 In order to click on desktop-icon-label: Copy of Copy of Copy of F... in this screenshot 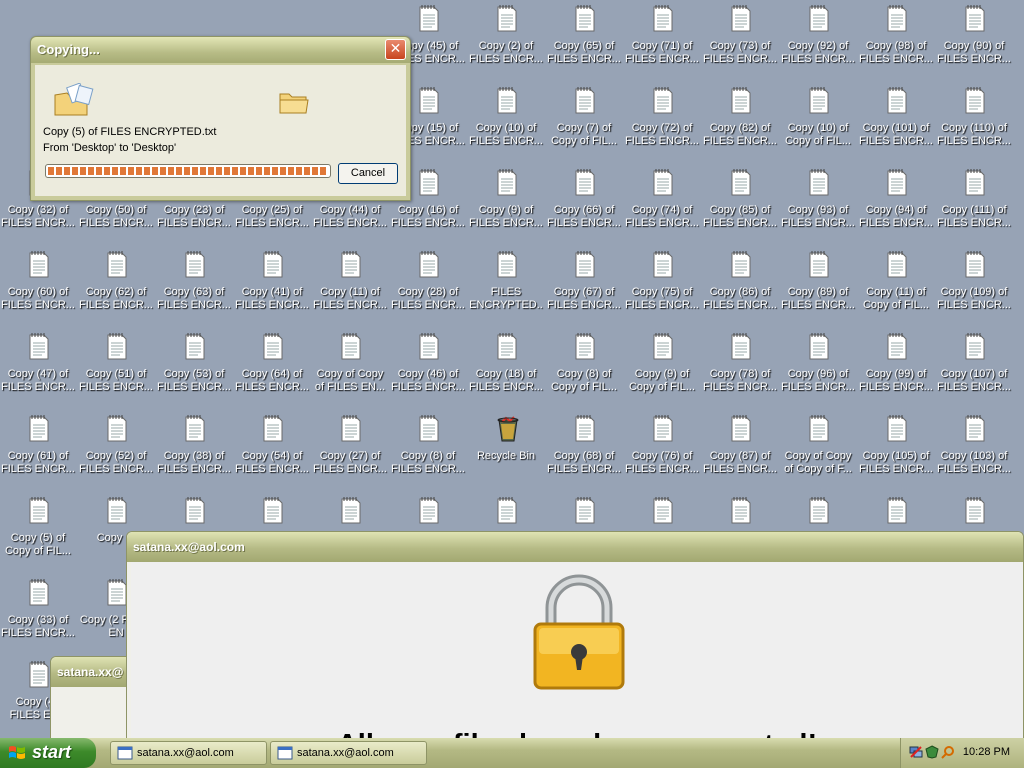, I will do `click(818, 462)`.